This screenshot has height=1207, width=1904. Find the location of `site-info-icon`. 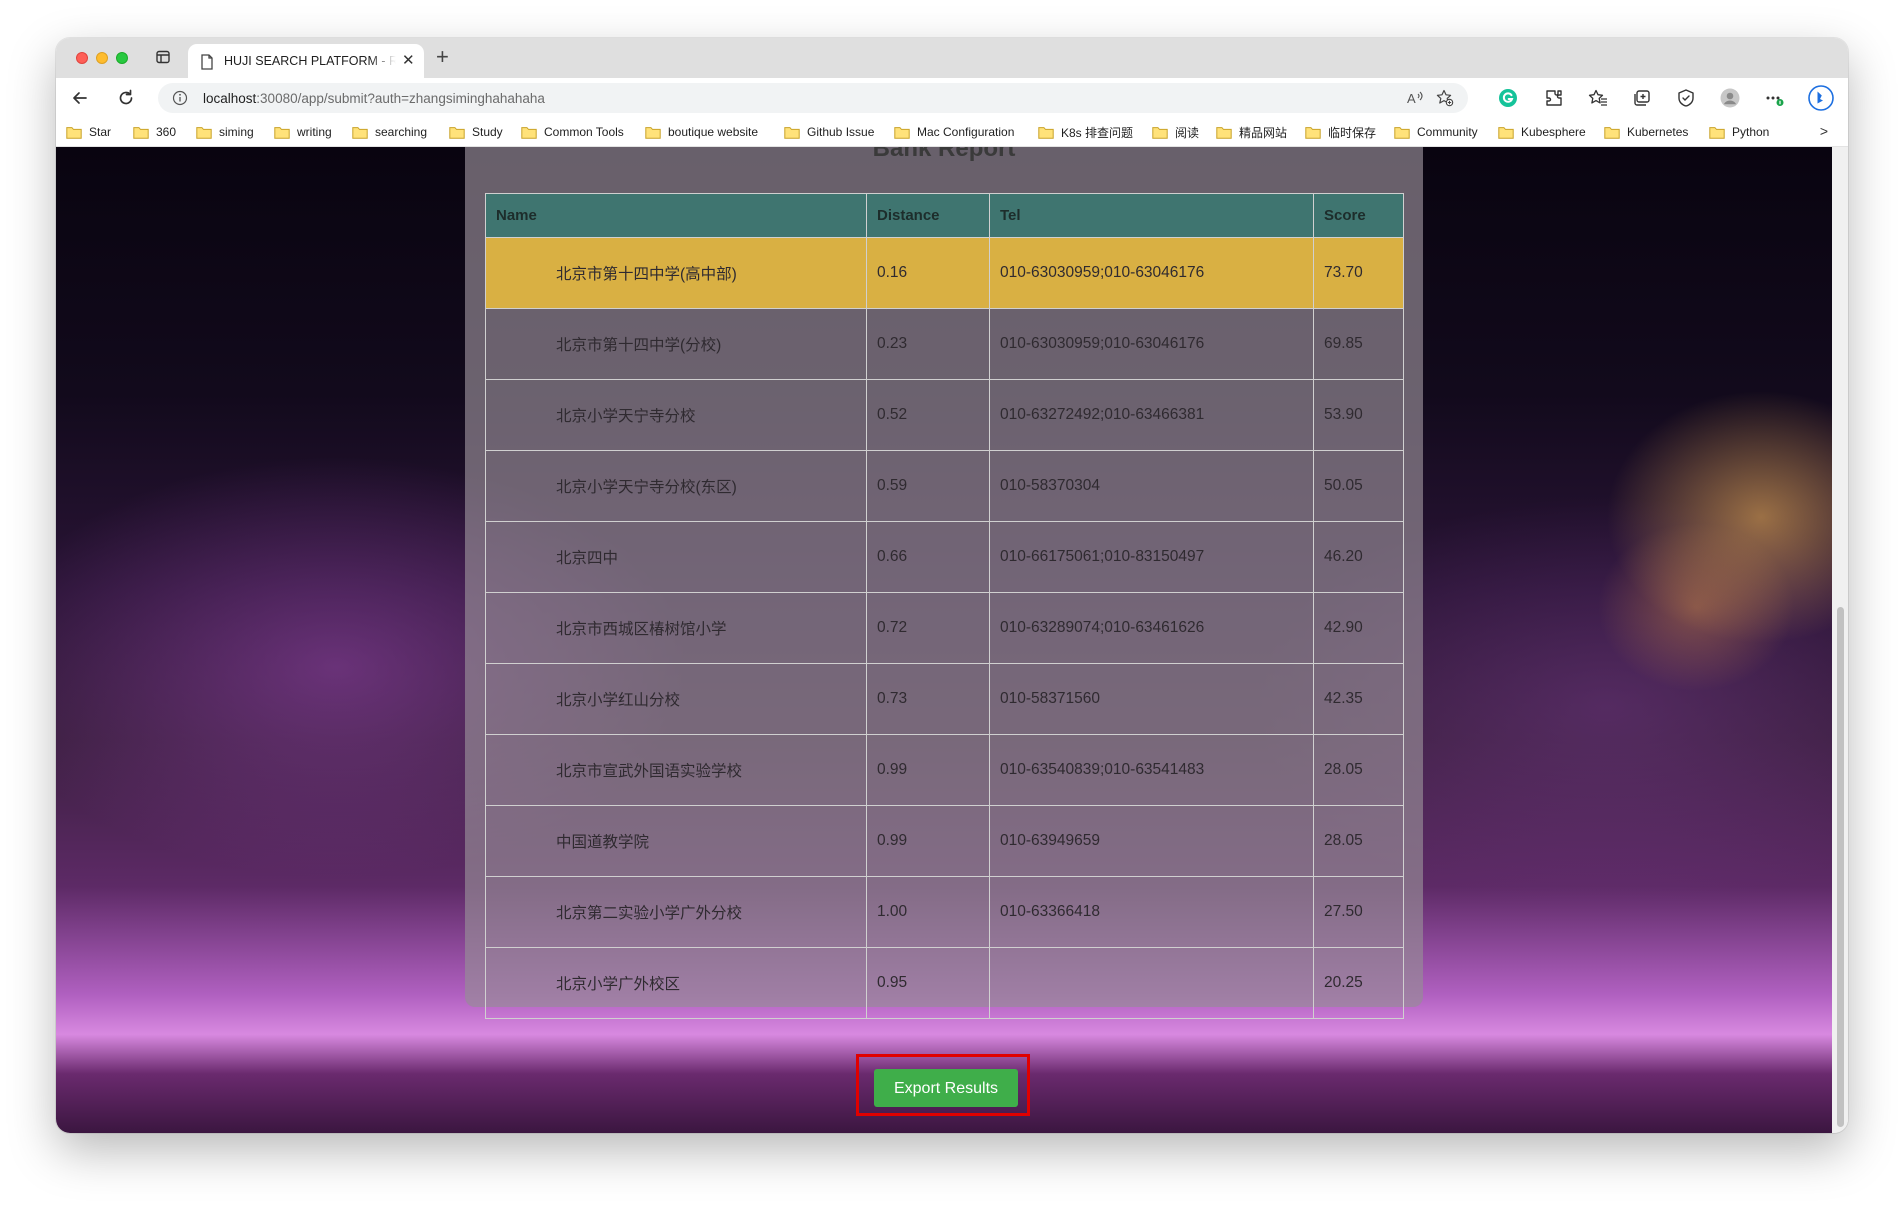

site-info-icon is located at coordinates (180, 98).